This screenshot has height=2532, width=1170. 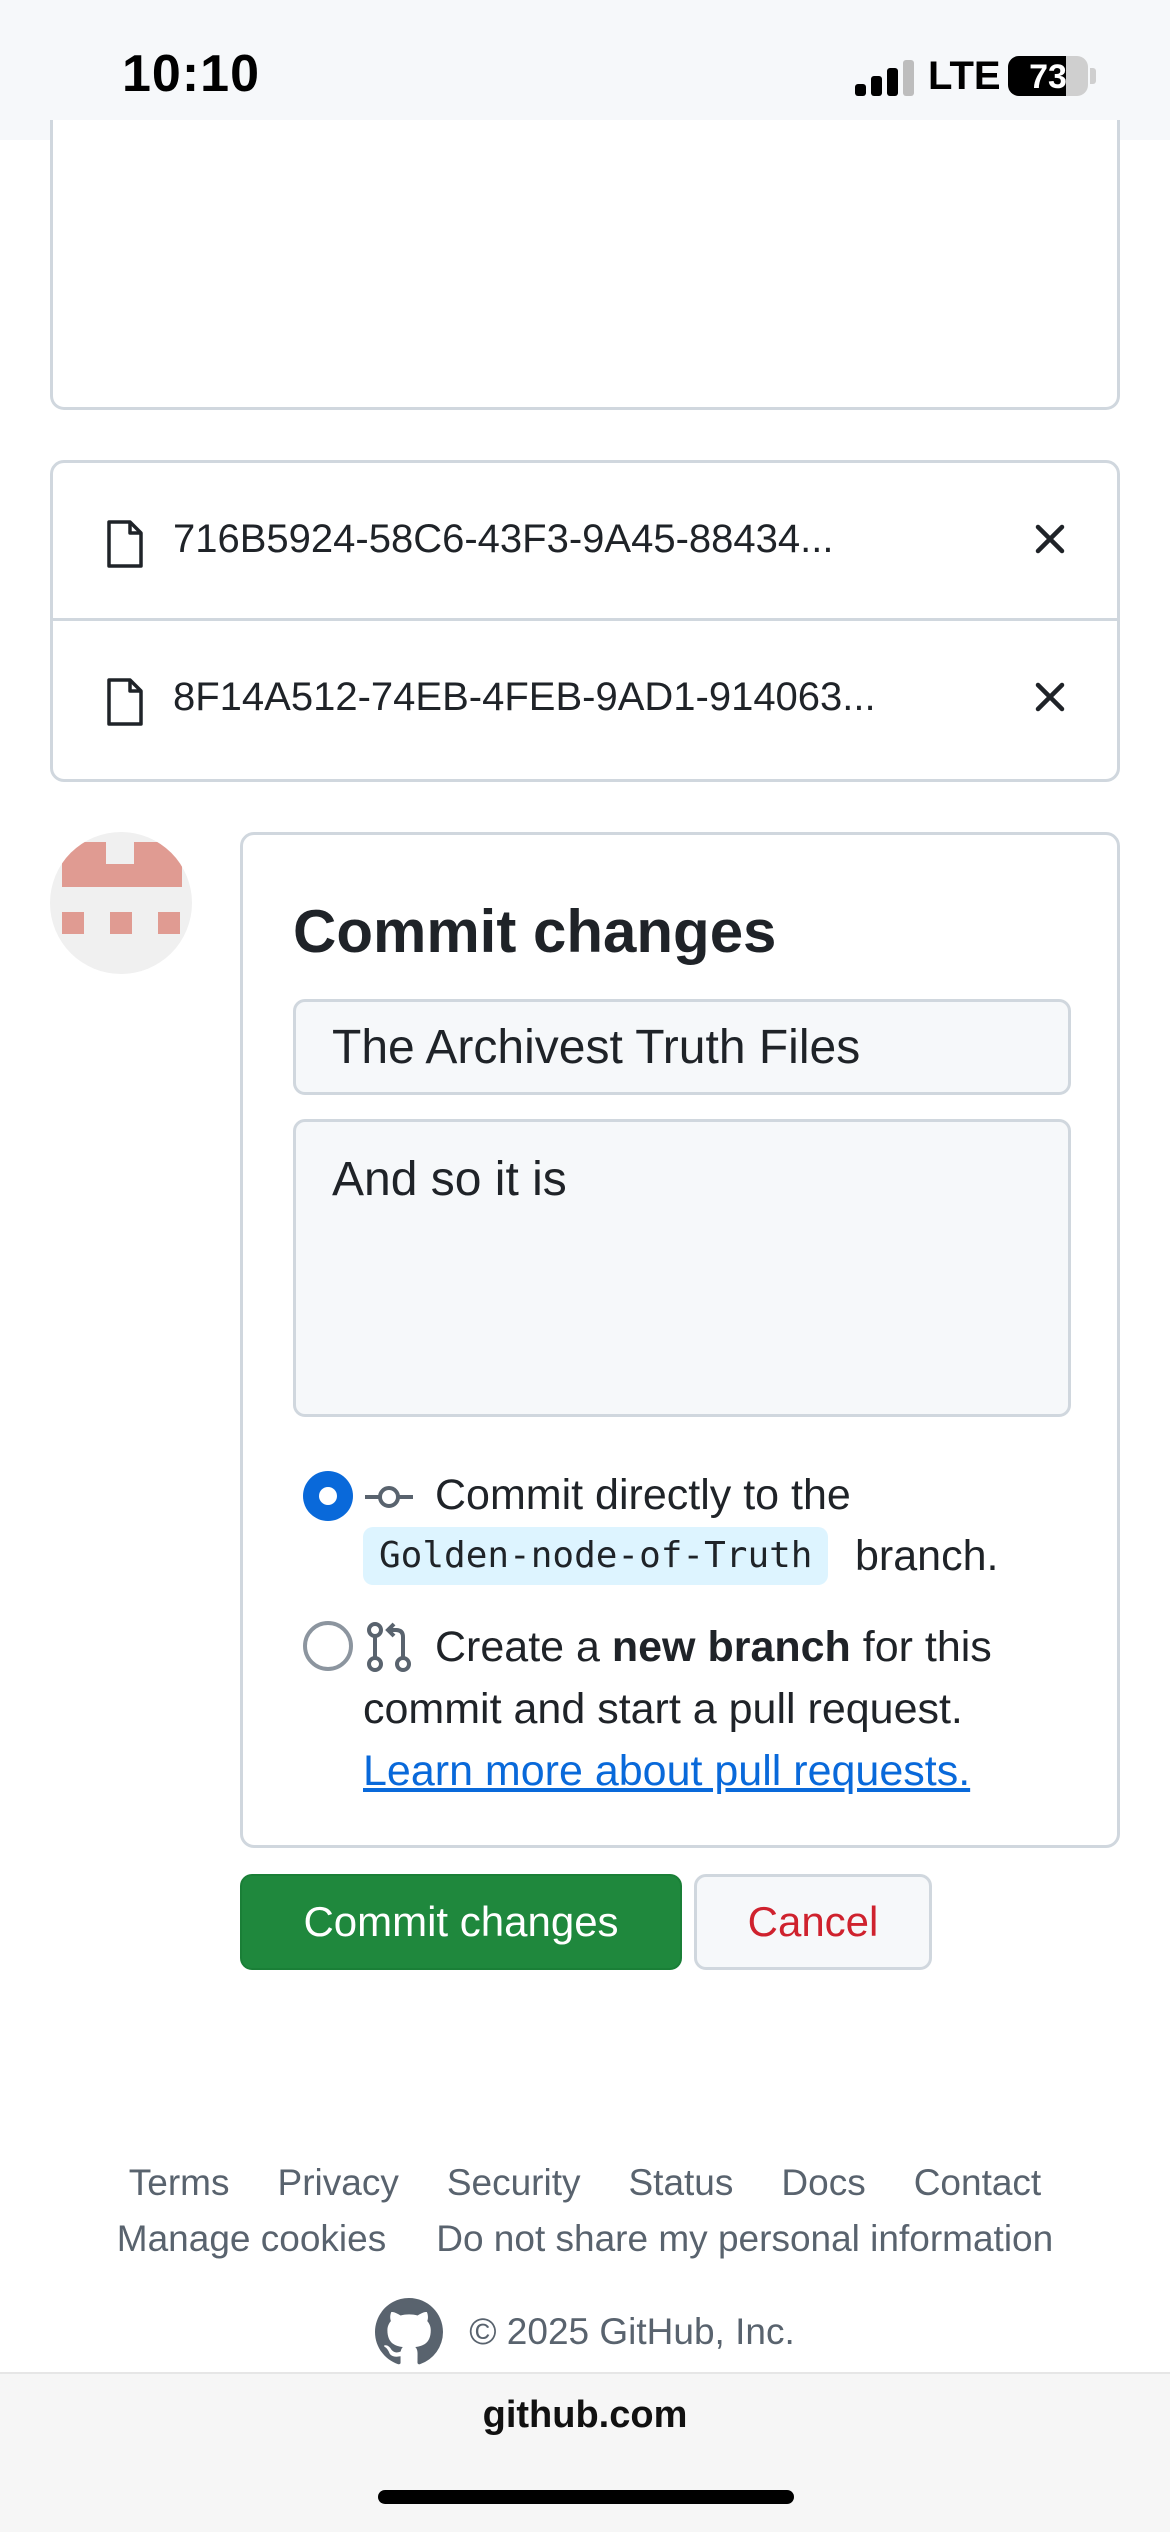 What do you see at coordinates (191, 74) in the screenshot?
I see `status-time: 10:10` at bounding box center [191, 74].